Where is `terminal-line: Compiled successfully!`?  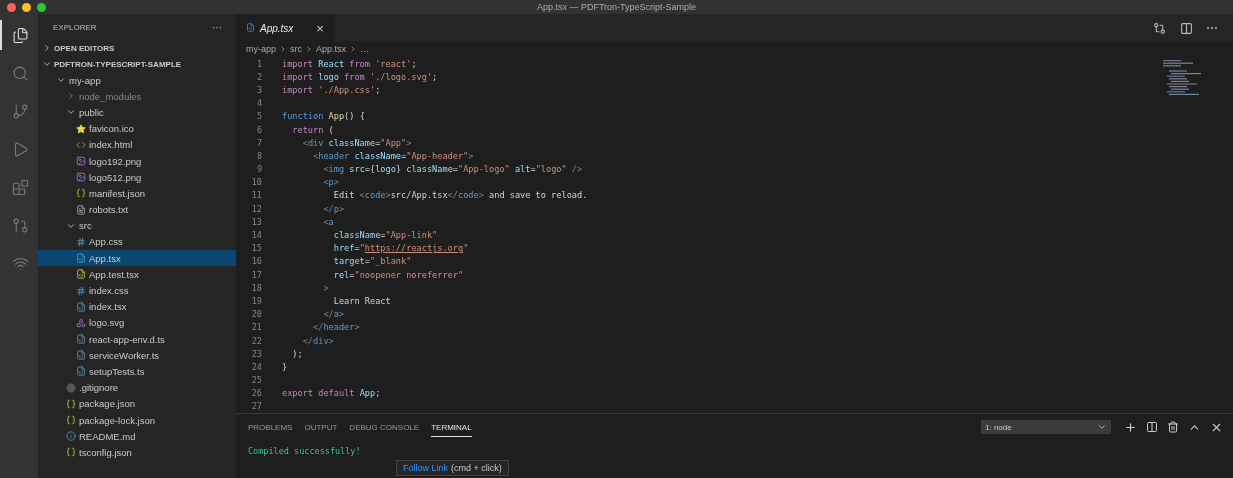 terminal-line: Compiled successfully! is located at coordinates (305, 451).